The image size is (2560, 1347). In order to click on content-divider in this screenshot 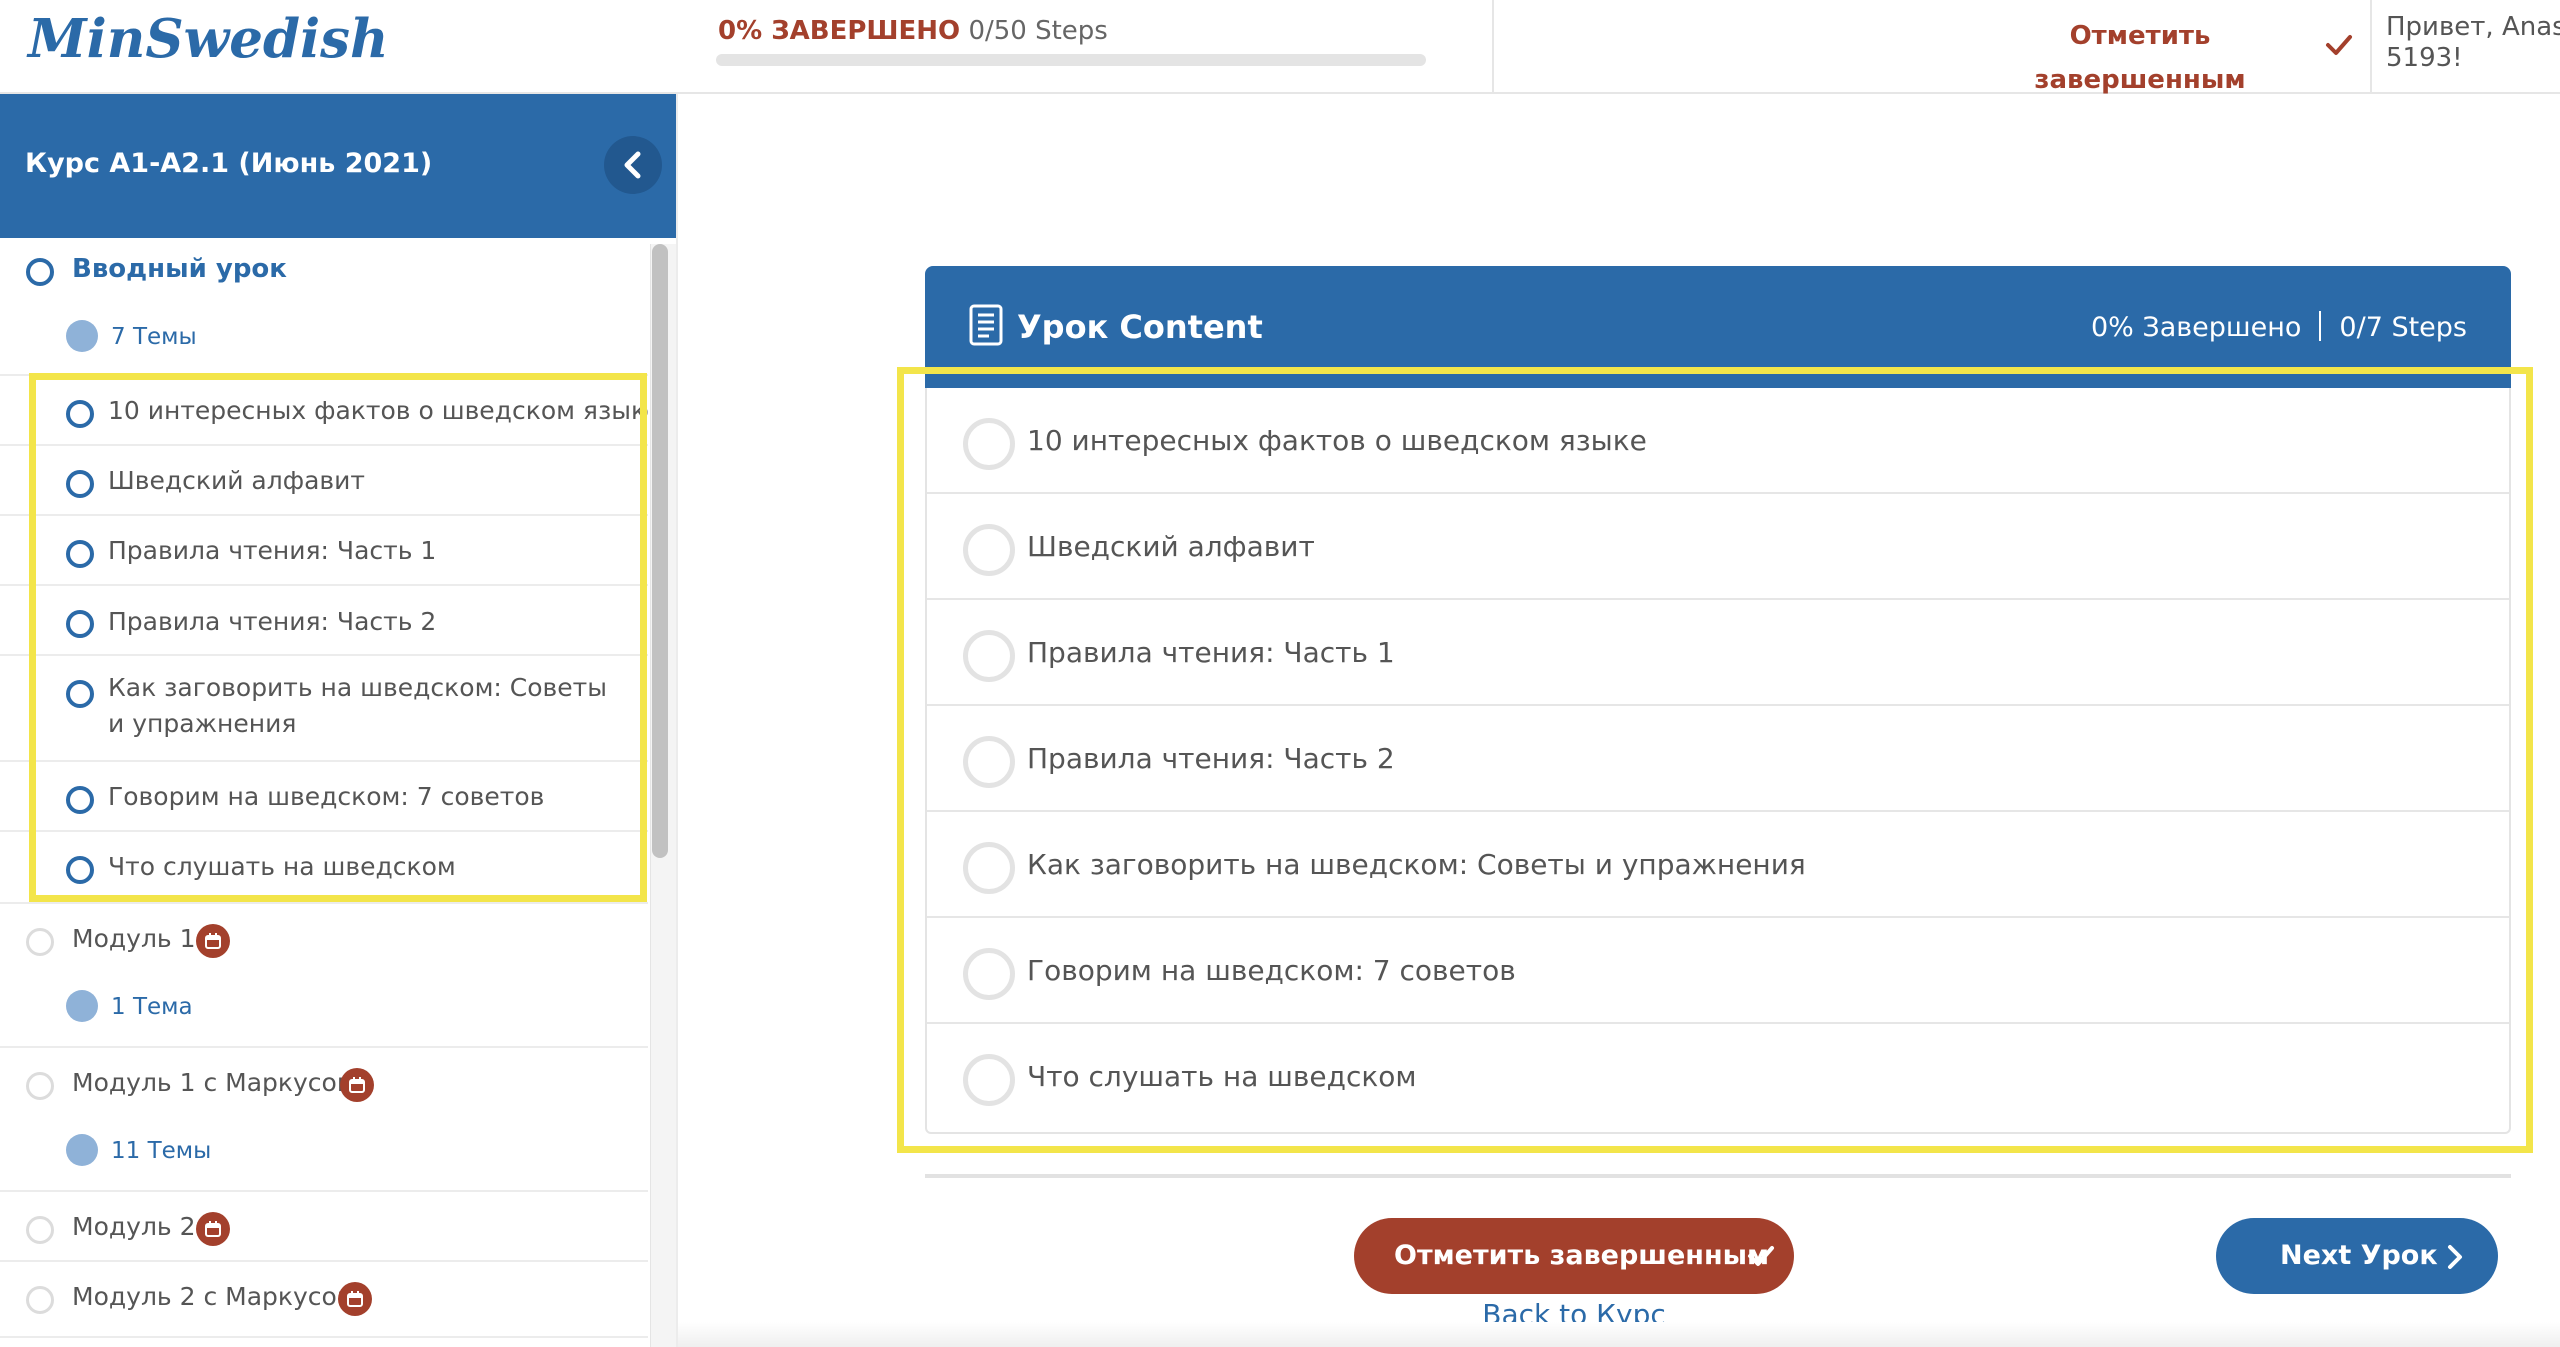, I will do `click(1718, 1176)`.